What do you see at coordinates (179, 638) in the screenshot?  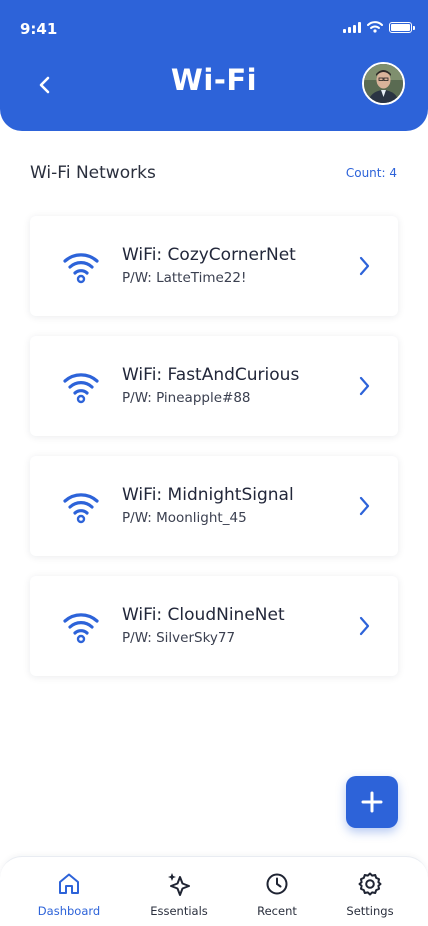 I see `network-password: P/W: SilverSky77` at bounding box center [179, 638].